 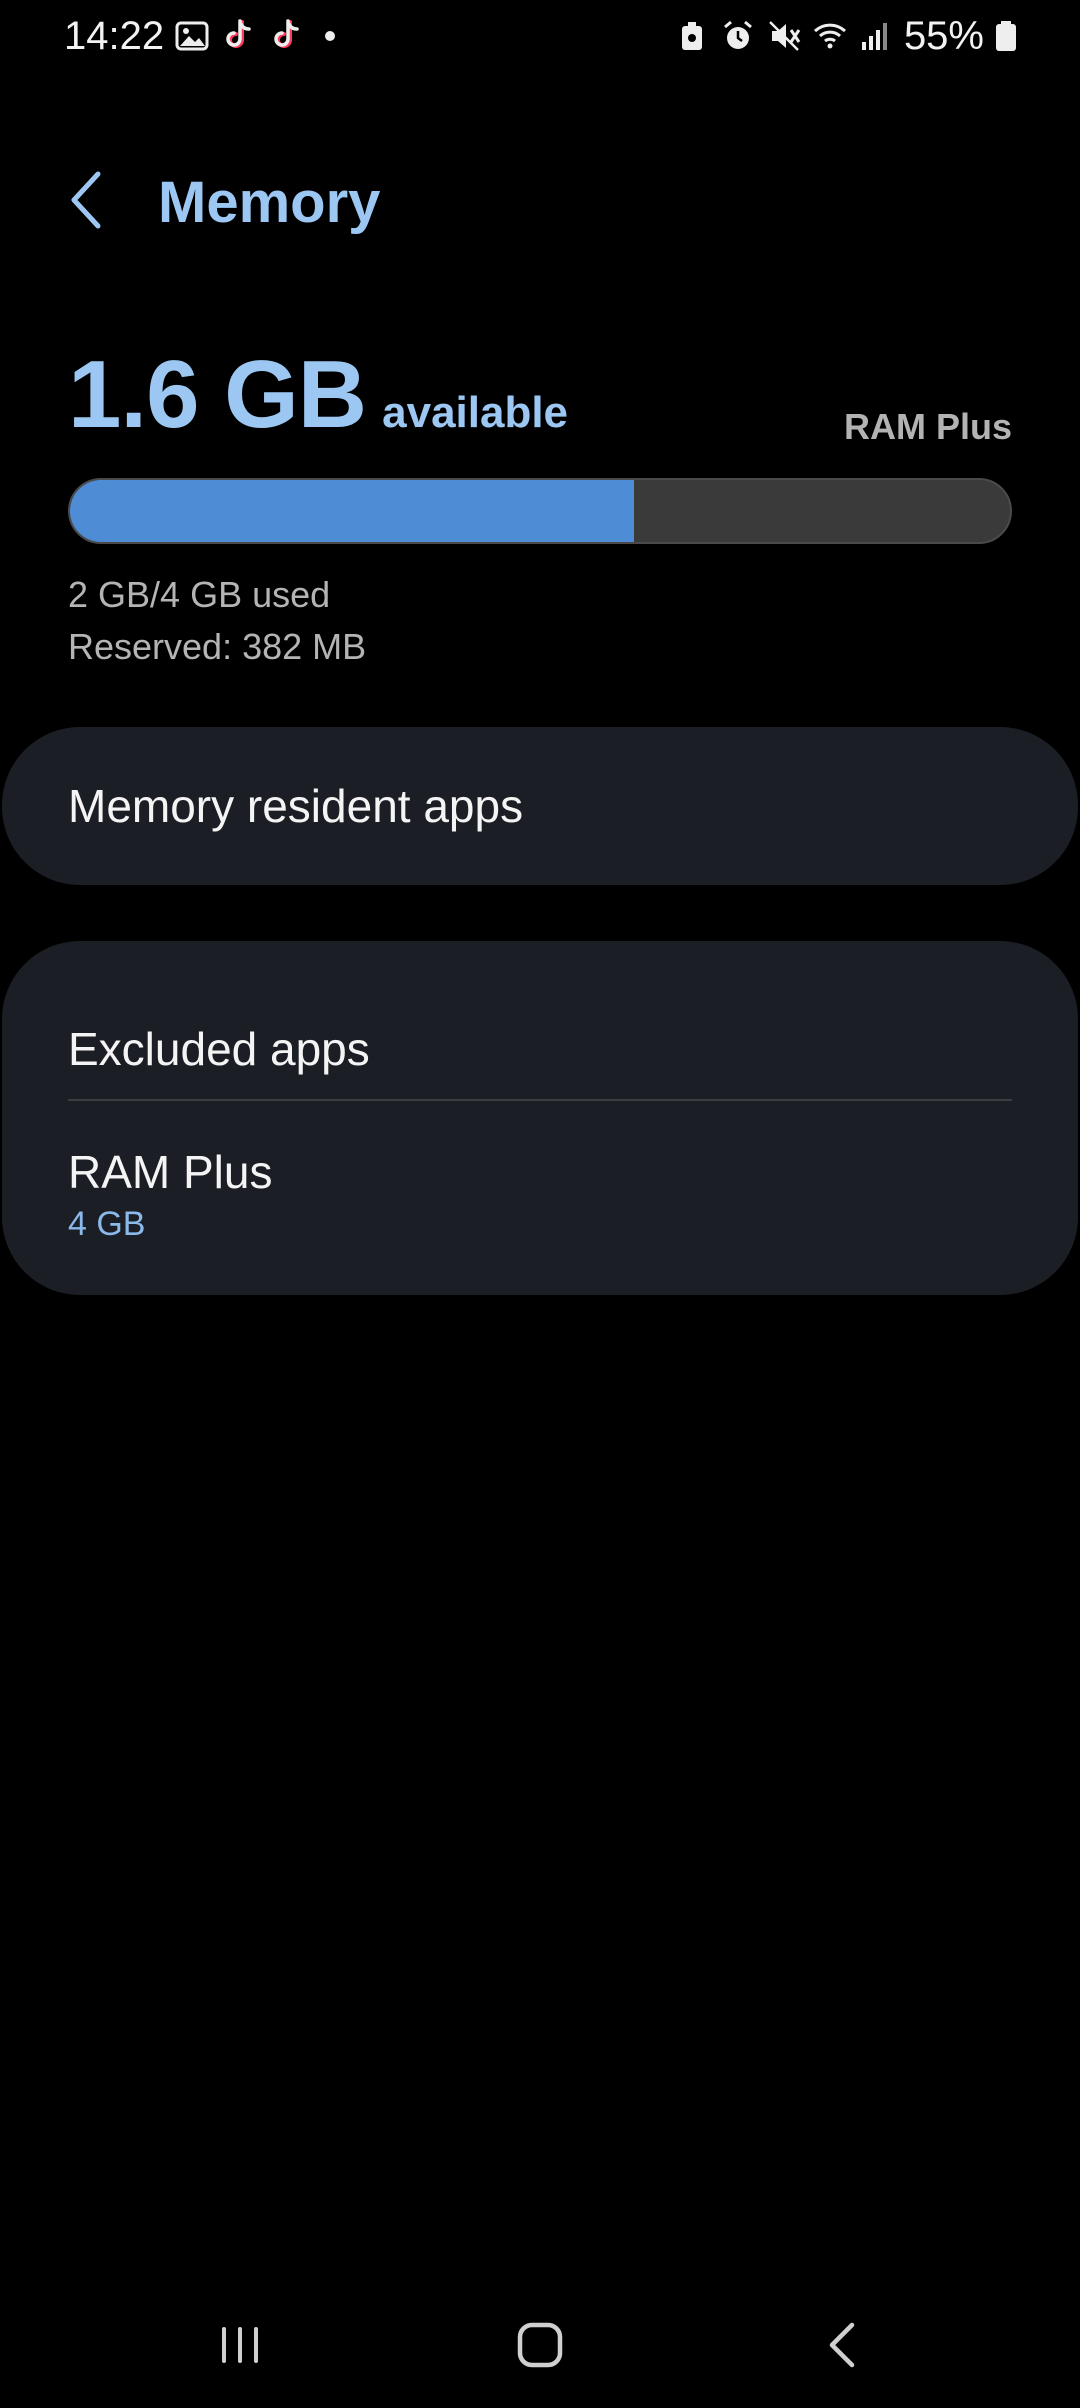 What do you see at coordinates (943, 36) in the screenshot?
I see `battery-percent: 55%` at bounding box center [943, 36].